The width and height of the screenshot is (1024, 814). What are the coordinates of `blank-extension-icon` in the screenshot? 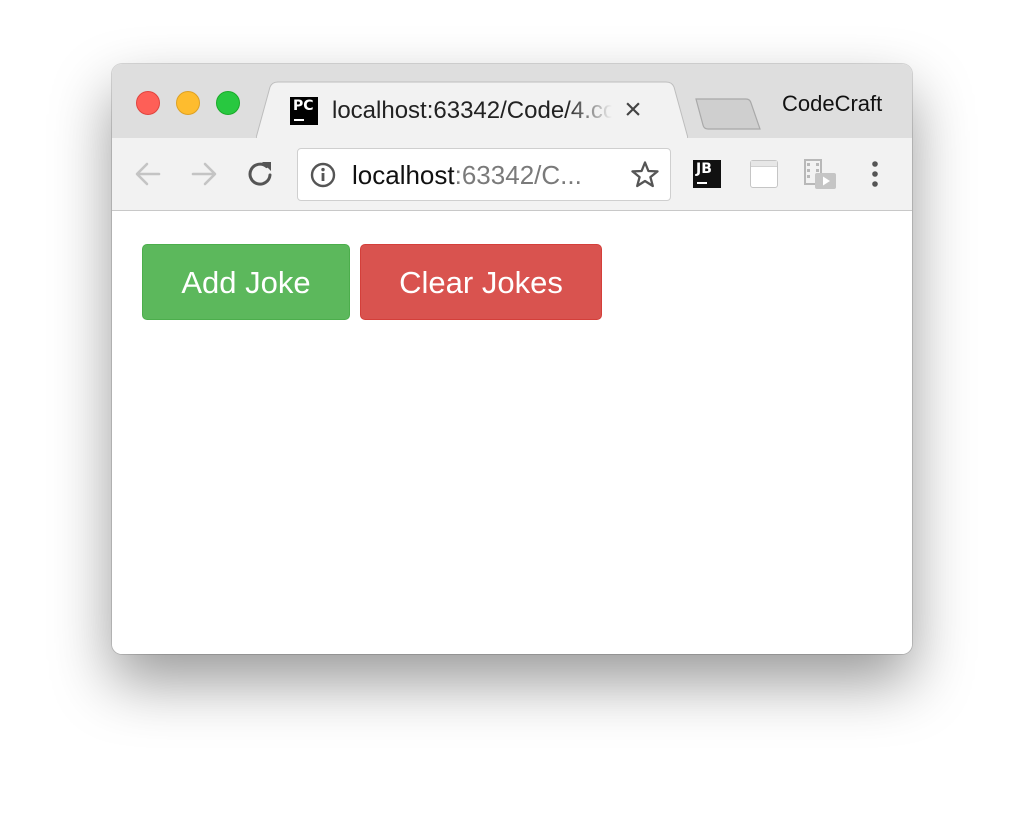 It's located at (764, 174).